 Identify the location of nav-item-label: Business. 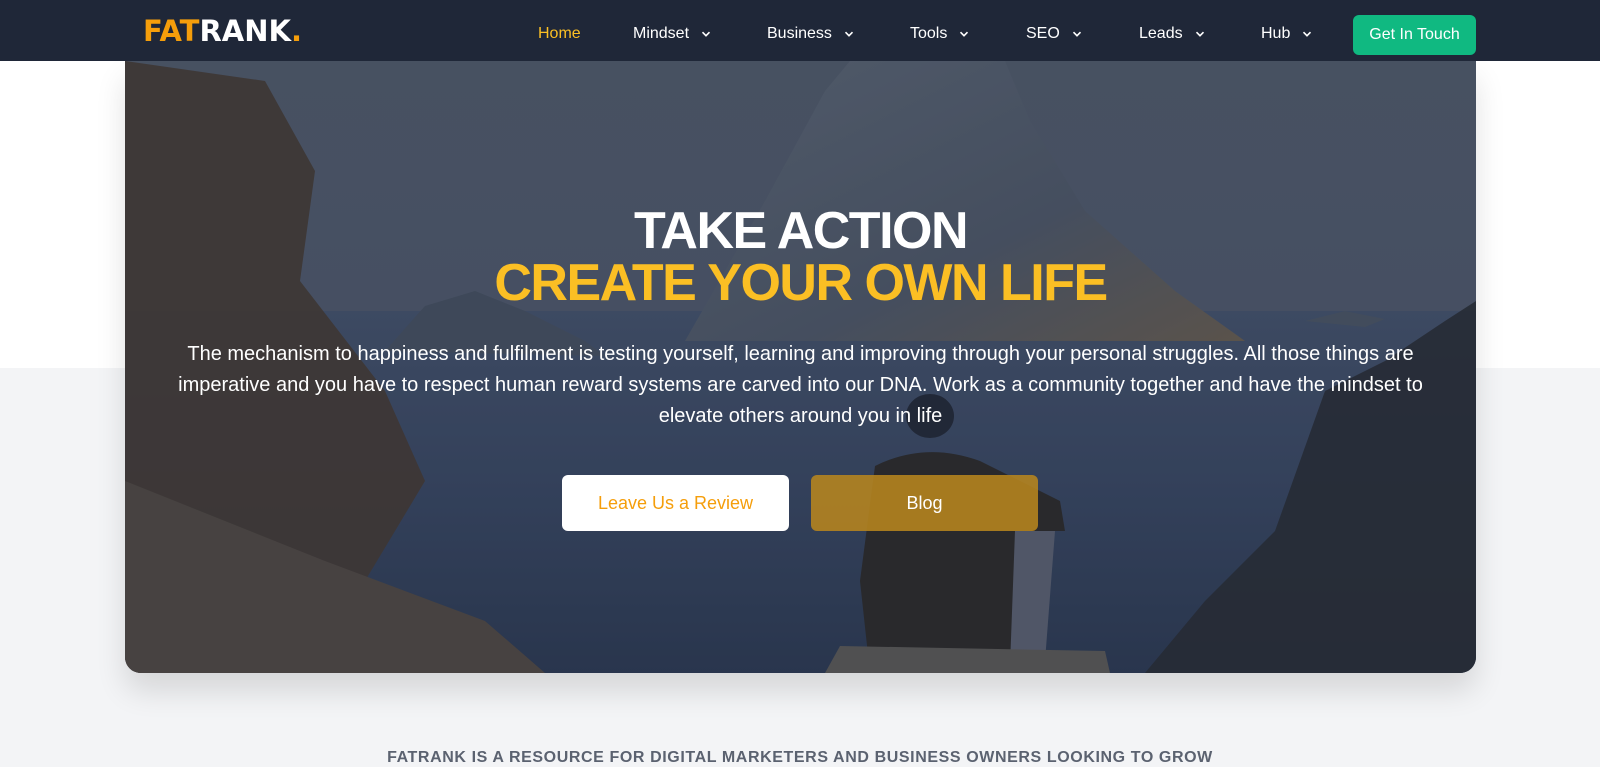
(799, 33).